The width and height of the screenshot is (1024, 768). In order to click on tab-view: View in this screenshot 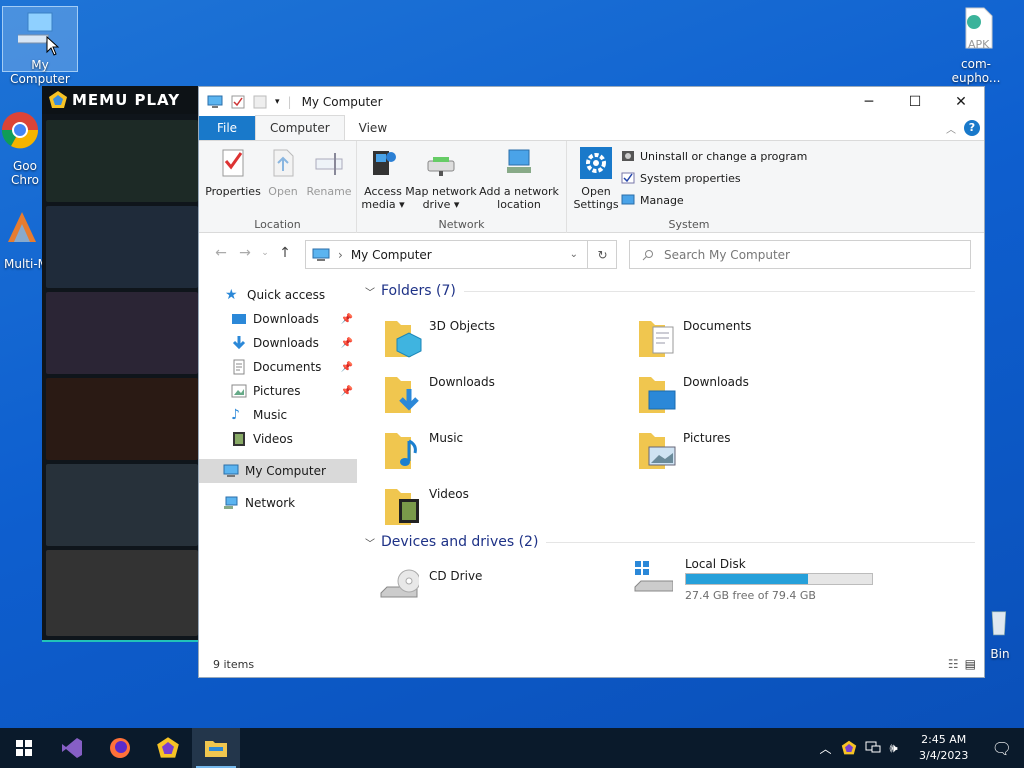, I will do `click(373, 128)`.